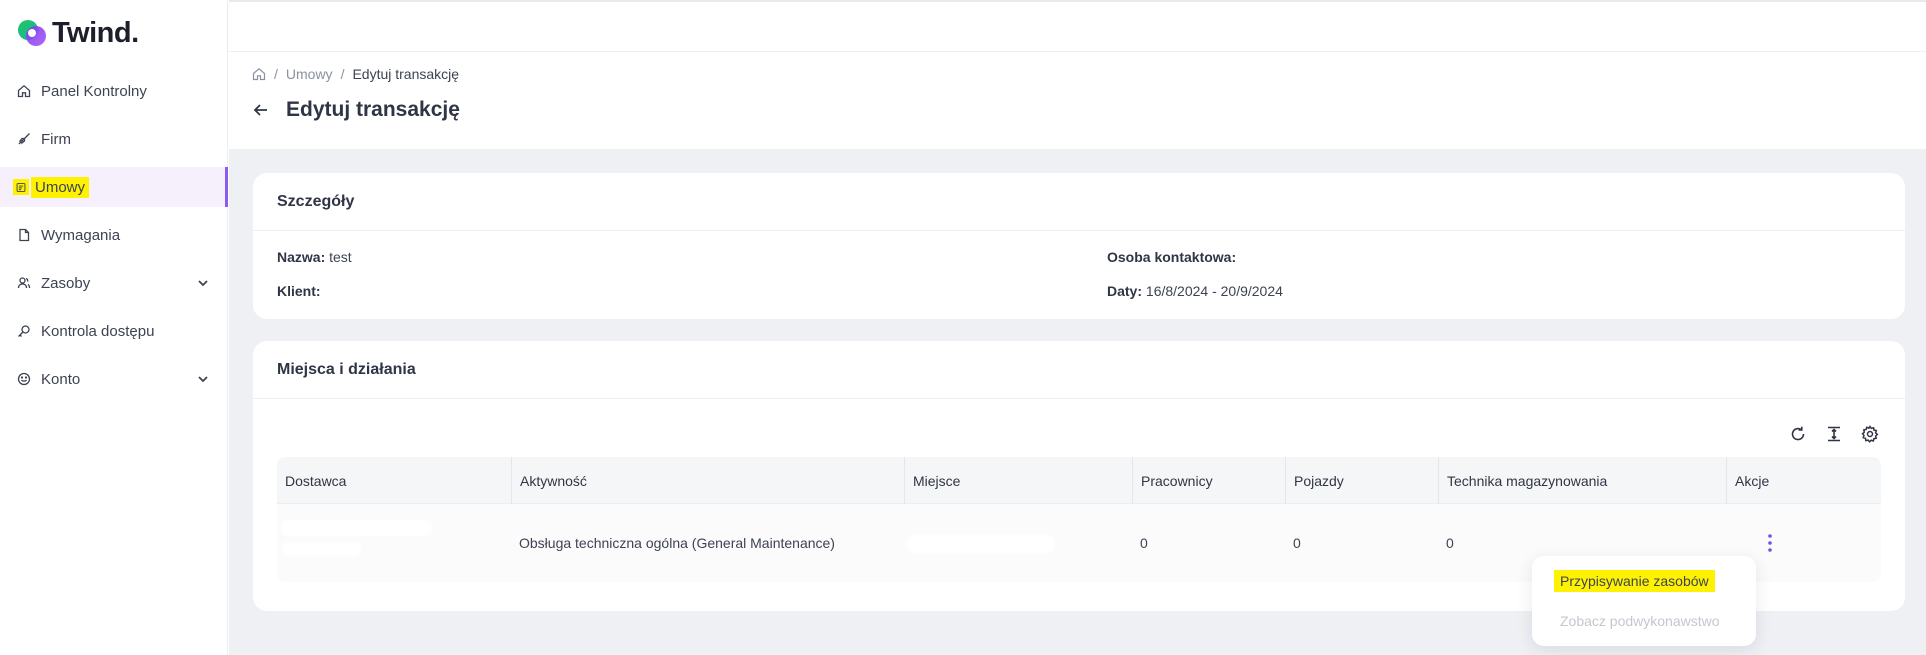 The image size is (1926, 655). I want to click on top-bar, so click(1077, 26).